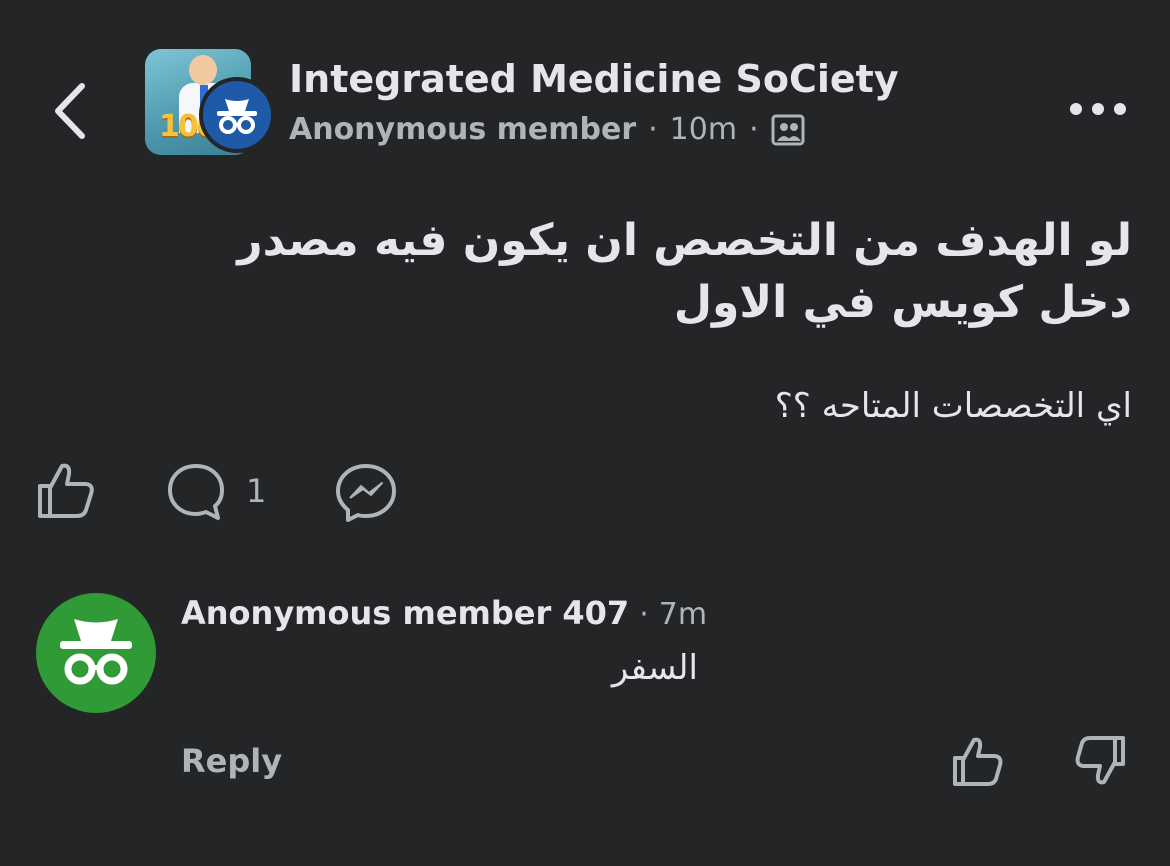  Describe the element at coordinates (231, 761) in the screenshot. I see `reply-button: Reply` at that location.